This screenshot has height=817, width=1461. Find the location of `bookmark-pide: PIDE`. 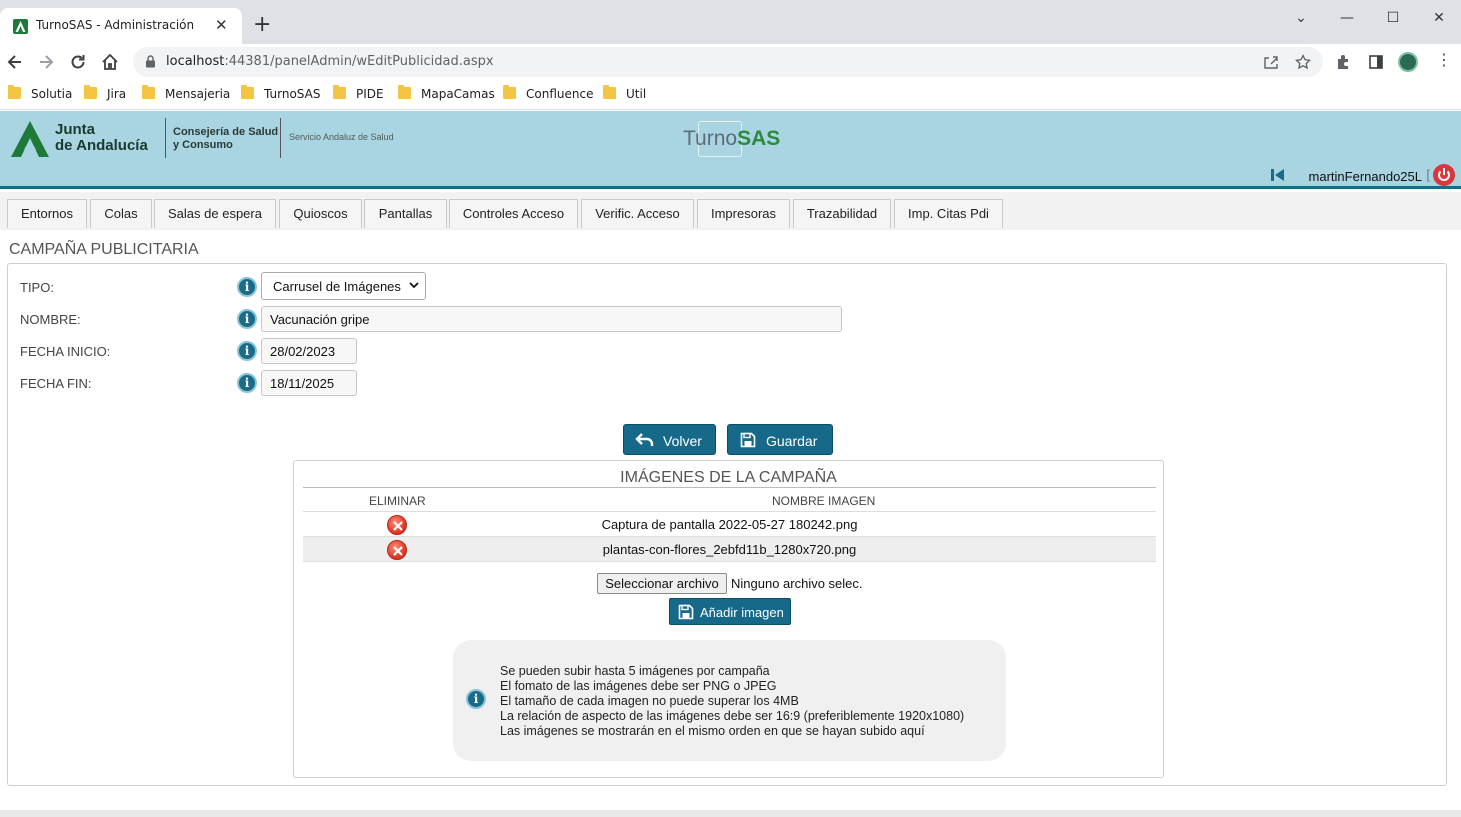

bookmark-pide: PIDE is located at coordinates (358, 94).